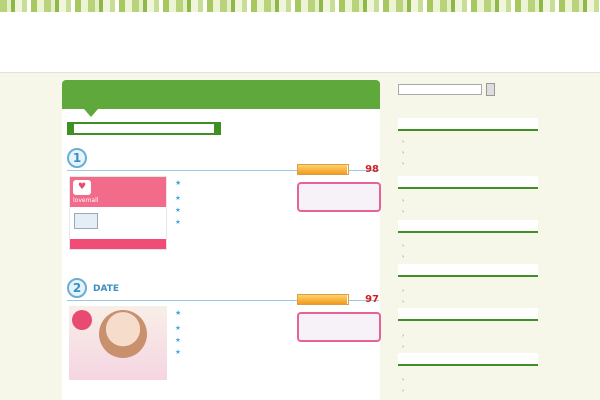  Describe the element at coordinates (372, 169) in the screenshot. I see `score-value: 98` at that location.